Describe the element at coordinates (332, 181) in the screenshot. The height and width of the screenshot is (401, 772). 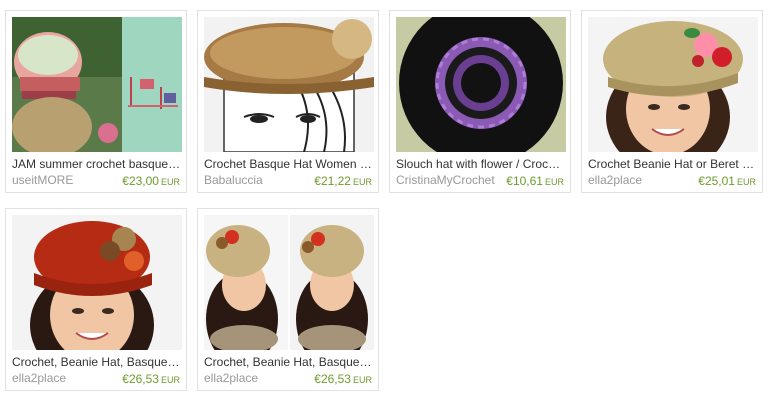
I see `price-amount: €21,22` at that location.